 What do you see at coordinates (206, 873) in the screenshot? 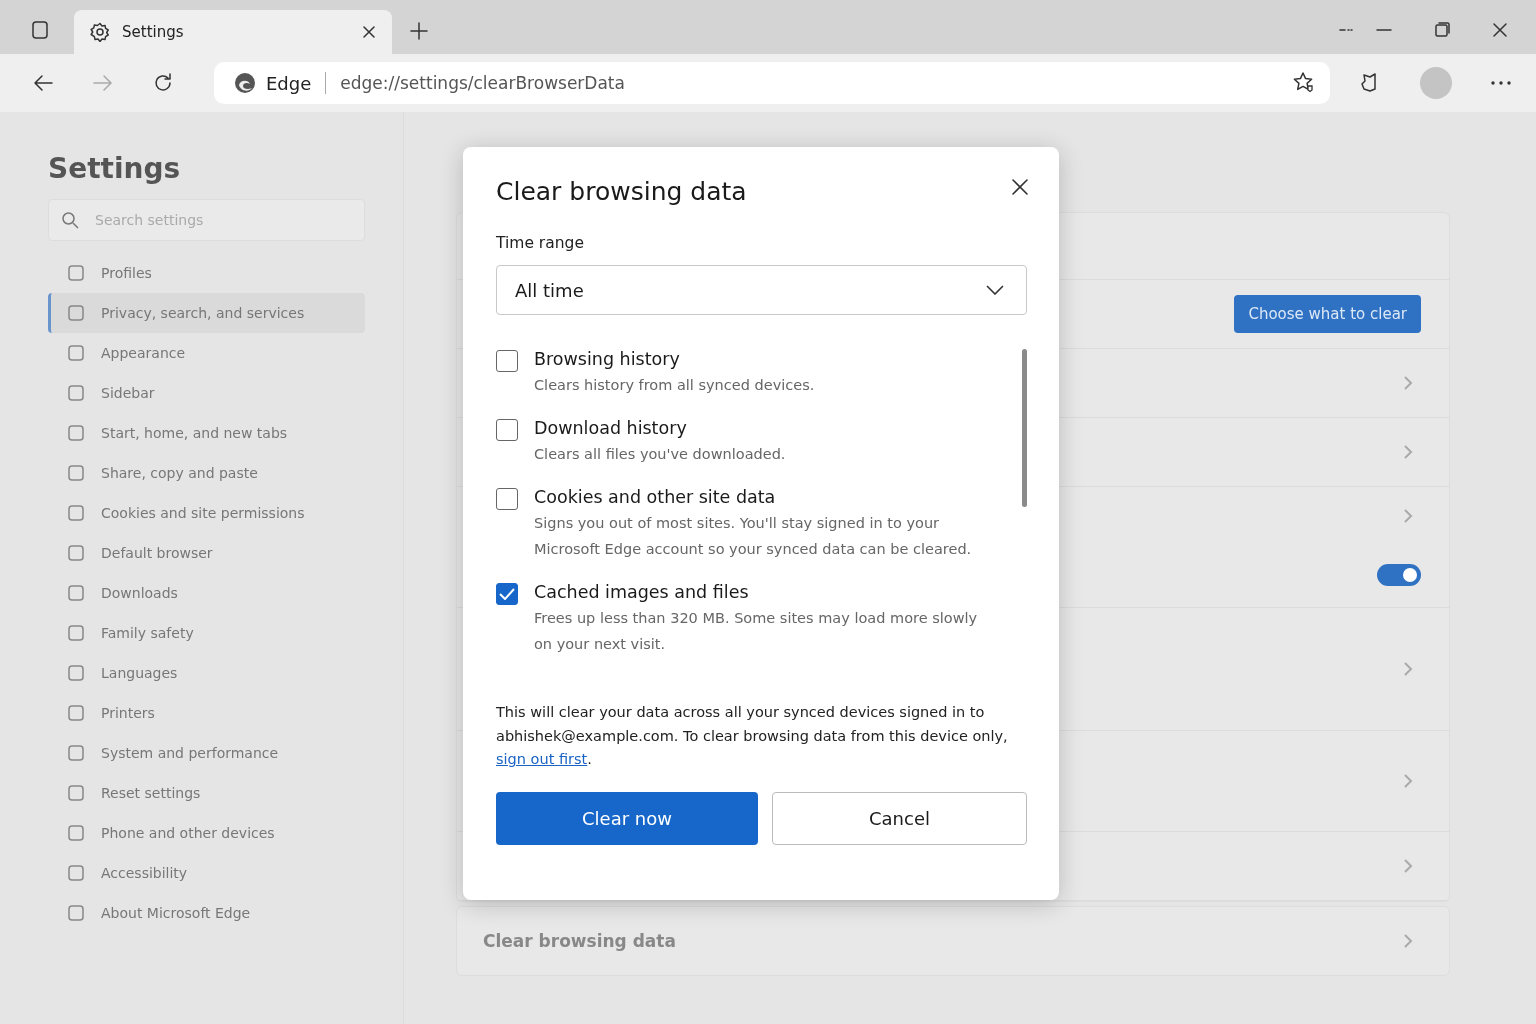
I see `sidebar-item: Accessibility` at bounding box center [206, 873].